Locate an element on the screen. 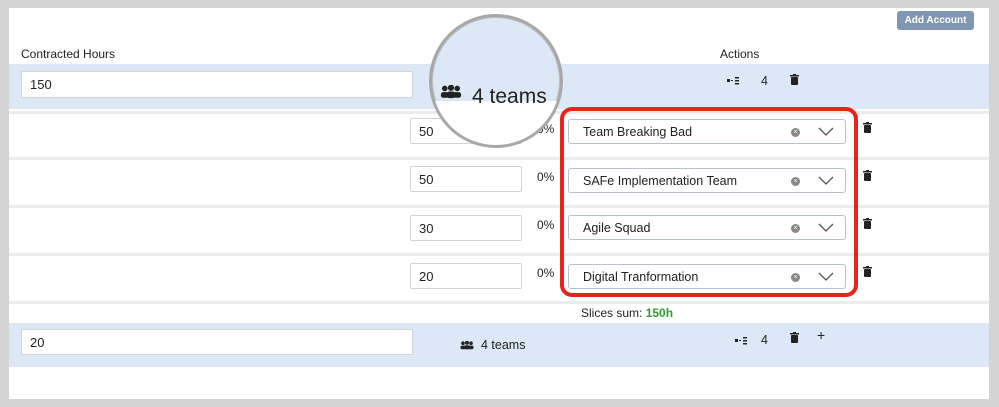 The width and height of the screenshot is (999, 407). slices-sum-label: Slices sum: is located at coordinates (612, 313).